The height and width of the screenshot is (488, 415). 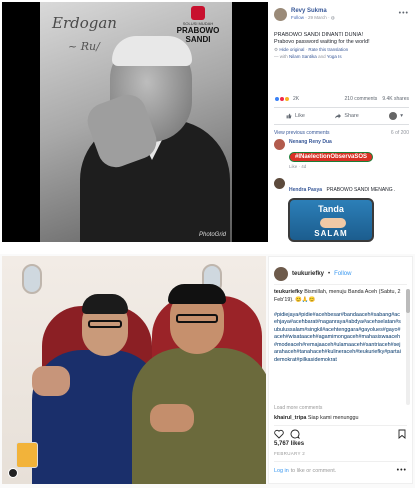 I want to click on reactions-count: 2K, so click(x=296, y=99).